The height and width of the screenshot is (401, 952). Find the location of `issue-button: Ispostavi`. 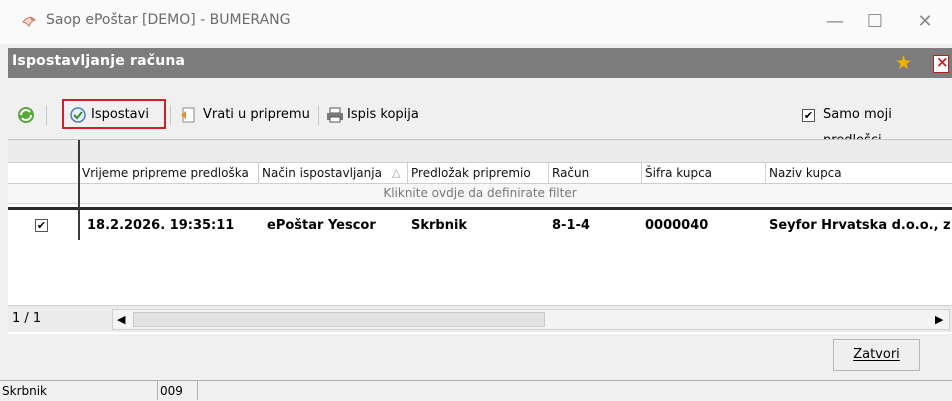

issue-button: Ispostavi is located at coordinates (120, 115).